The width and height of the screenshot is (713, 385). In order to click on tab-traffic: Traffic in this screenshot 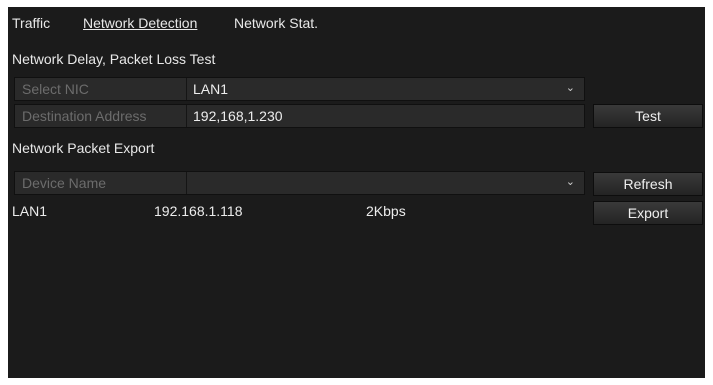, I will do `click(31, 23)`.